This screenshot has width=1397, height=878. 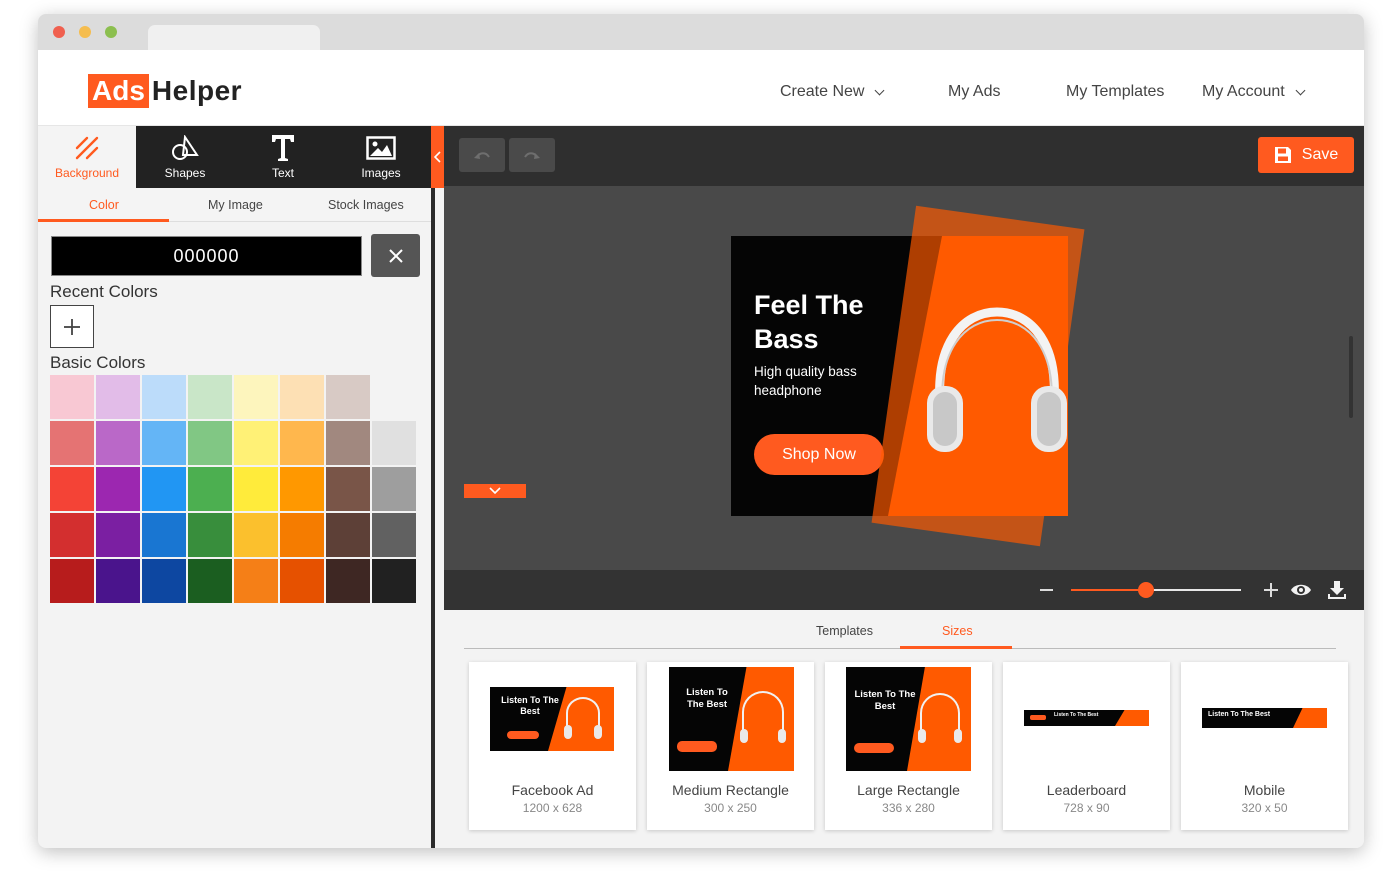 What do you see at coordinates (1254, 92) in the screenshot?
I see `nav-my-account: My Account` at bounding box center [1254, 92].